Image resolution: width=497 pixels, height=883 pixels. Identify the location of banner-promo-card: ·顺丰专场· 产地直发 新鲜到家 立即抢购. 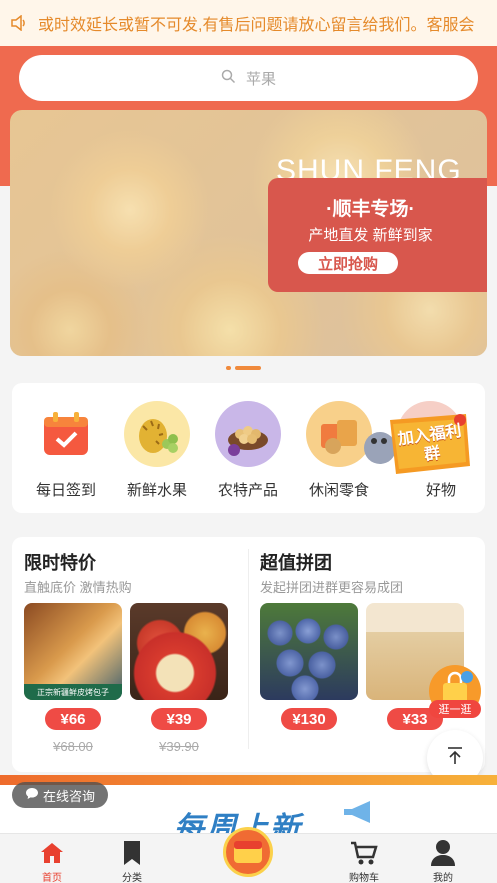
(377, 235).